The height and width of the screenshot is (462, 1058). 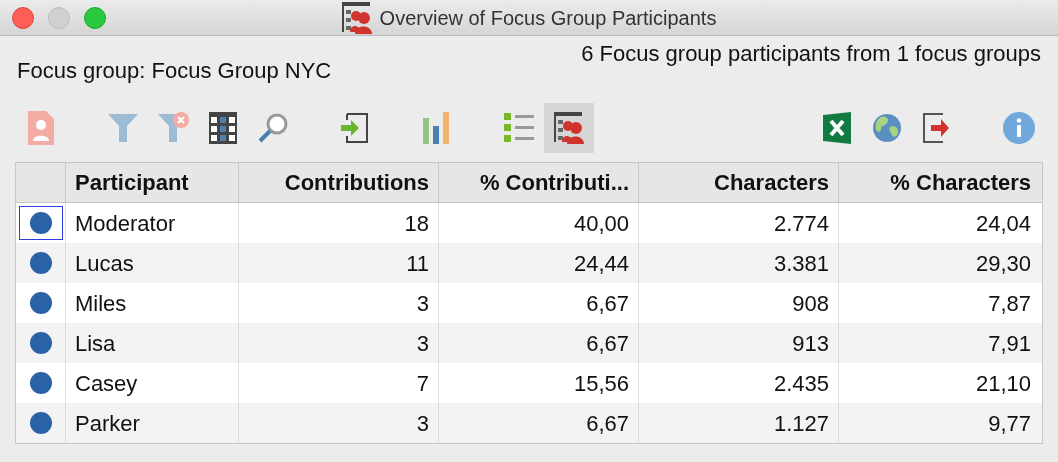 What do you see at coordinates (152, 182) in the screenshot?
I see `column-header: Participant` at bounding box center [152, 182].